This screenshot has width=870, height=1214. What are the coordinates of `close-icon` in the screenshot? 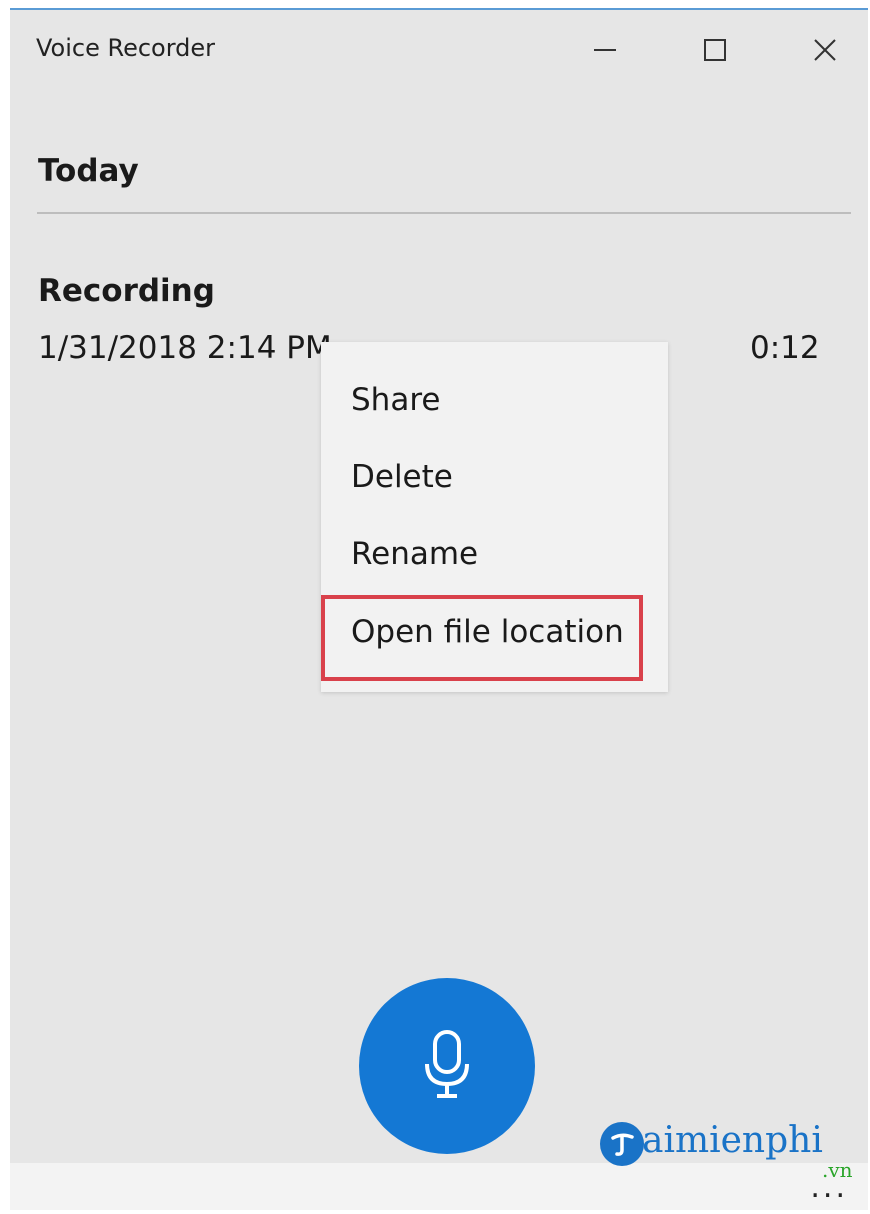 It's located at (825, 50).